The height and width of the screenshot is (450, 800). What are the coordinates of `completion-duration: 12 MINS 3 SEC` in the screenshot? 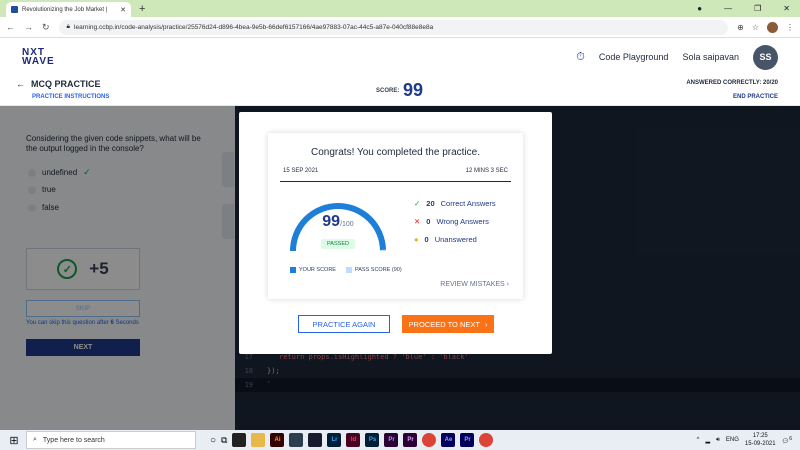 It's located at (486, 171).